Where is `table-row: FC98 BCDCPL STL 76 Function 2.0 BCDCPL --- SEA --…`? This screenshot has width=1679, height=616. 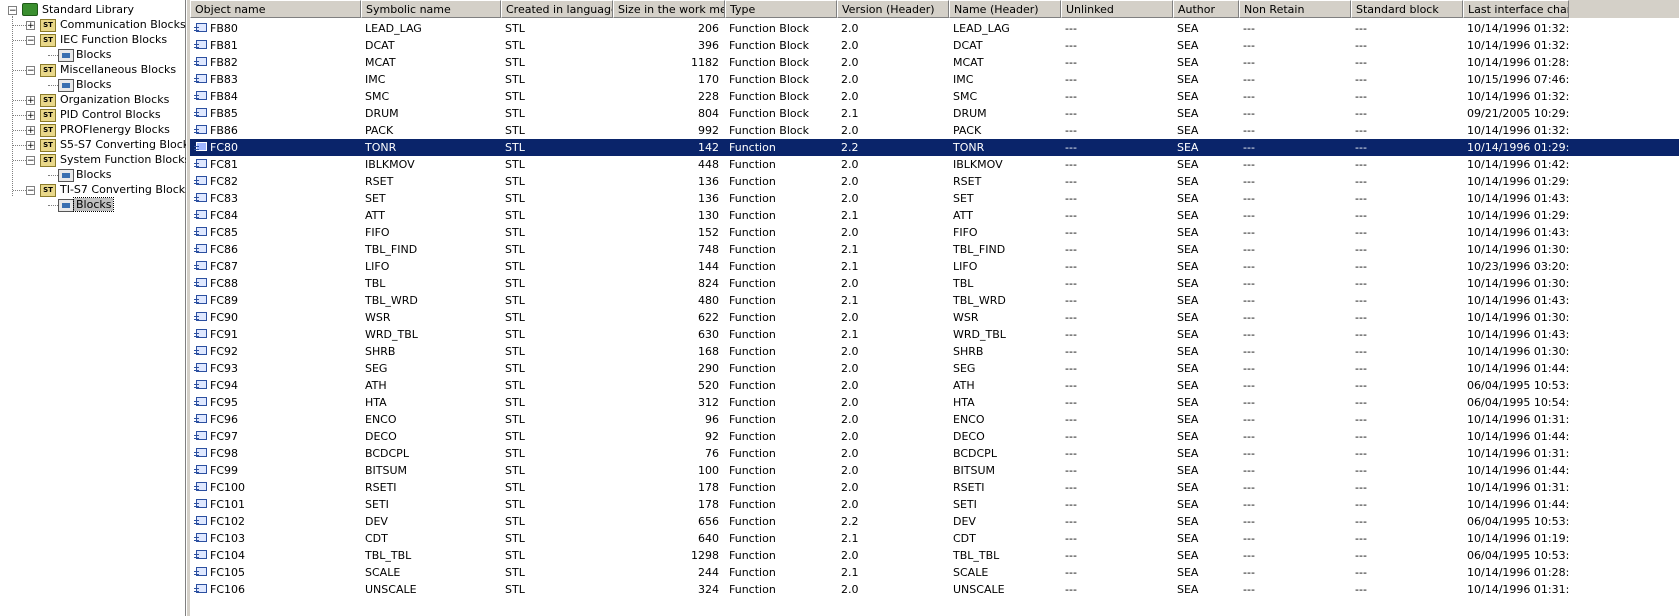 table-row: FC98 BCDCPL STL 76 Function 2.0 BCDCPL --- SEA --… is located at coordinates (934, 453).